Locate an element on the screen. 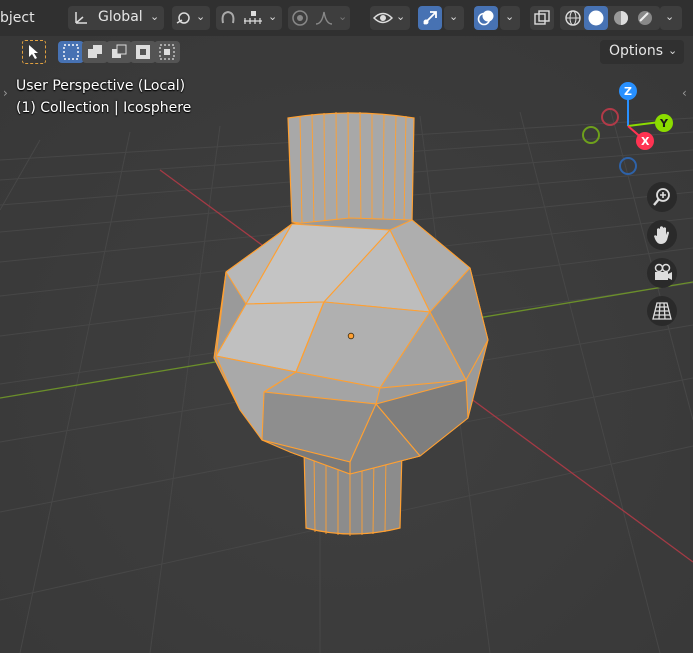 This screenshot has height=653, width=693. orientation-axes-icon is located at coordinates (81, 18).